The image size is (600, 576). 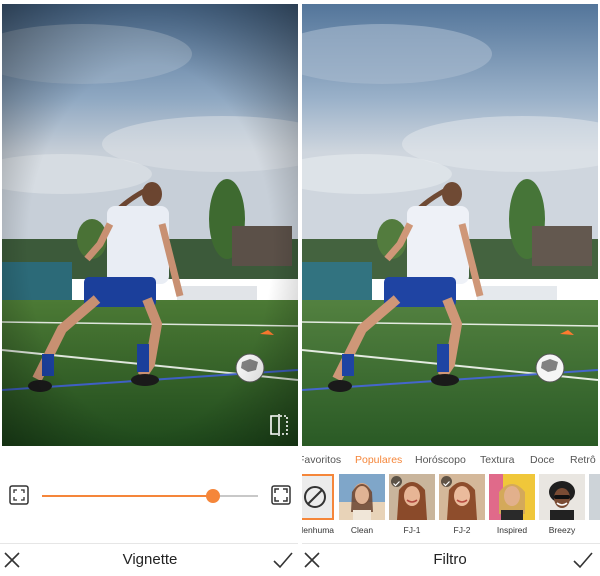 What do you see at coordinates (378, 460) in the screenshot?
I see `tab-populares: Populares` at bounding box center [378, 460].